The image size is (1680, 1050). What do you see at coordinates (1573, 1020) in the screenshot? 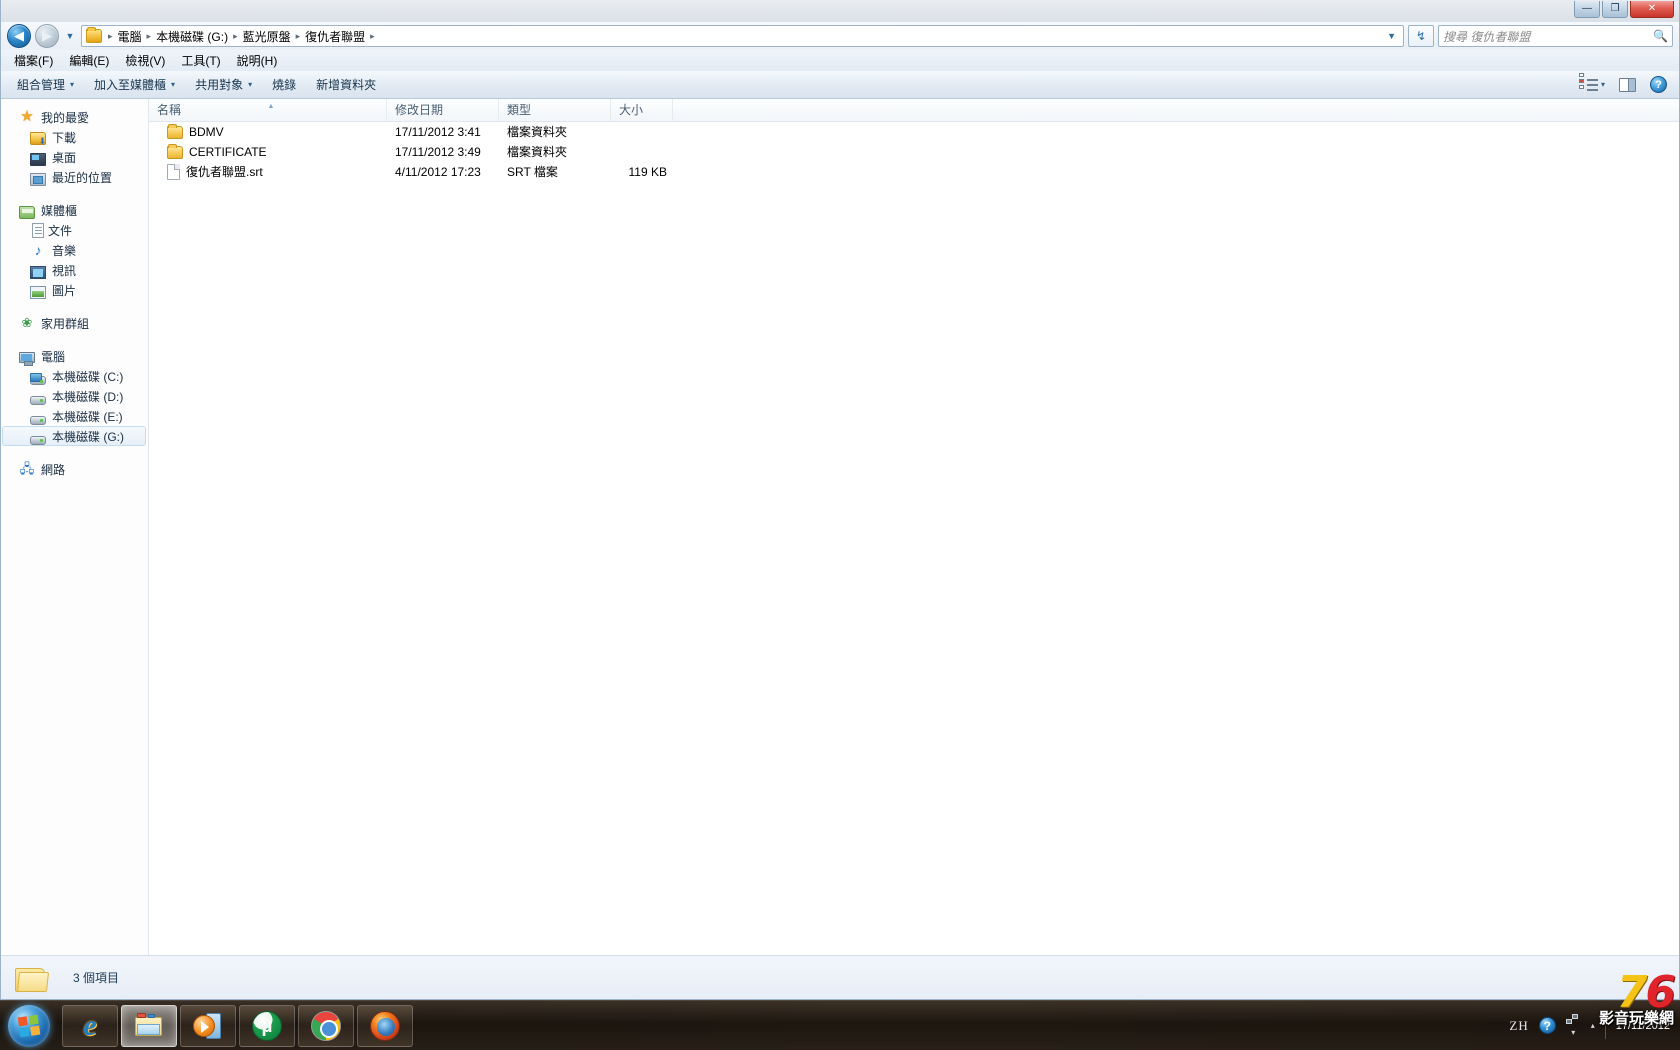
I see `network-tray-icon` at bounding box center [1573, 1020].